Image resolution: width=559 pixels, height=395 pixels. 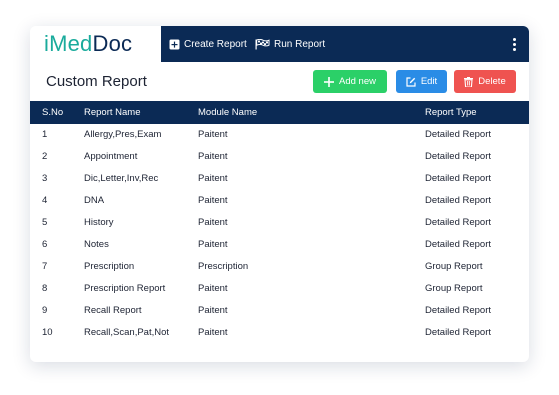 What do you see at coordinates (279, 245) in the screenshot?
I see `table-row: 6 Notes Paitent Detailed Report` at bounding box center [279, 245].